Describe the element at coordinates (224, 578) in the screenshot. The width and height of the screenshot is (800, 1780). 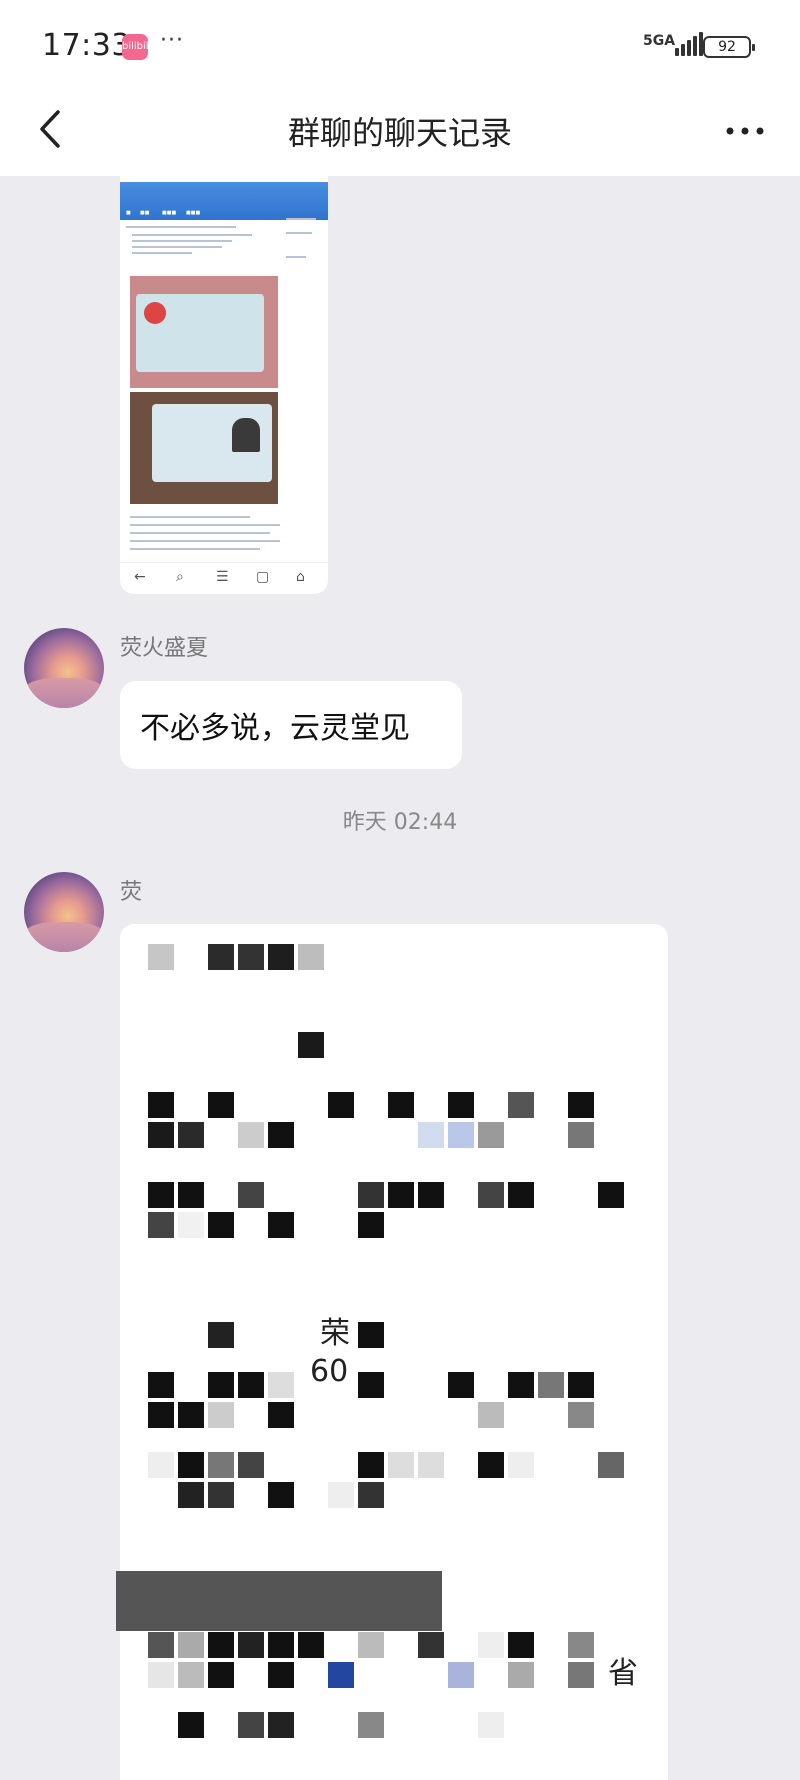
I see `webpage-bottom-nav: ← ⌕ ☰ ▢ ⌂` at that location.